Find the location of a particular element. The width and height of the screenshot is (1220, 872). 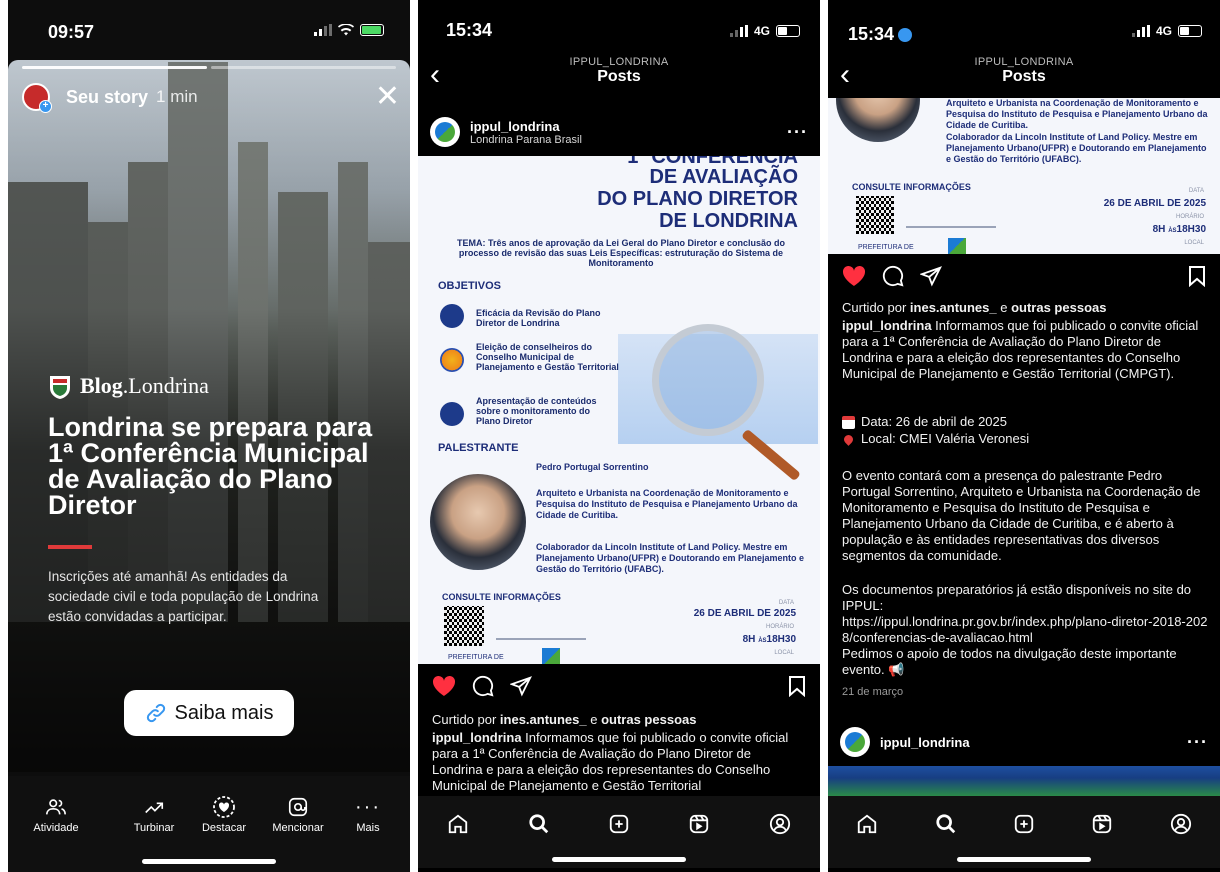

event-date: Data: 26 de abril de 2025 is located at coordinates (1026, 422).